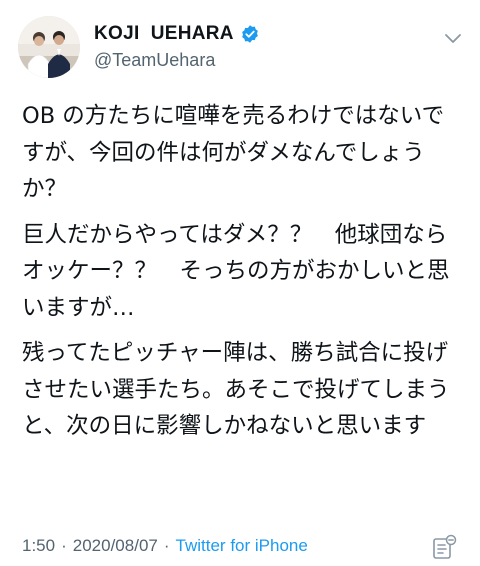 This screenshot has width=480, height=566. I want to click on tweet-date: 2020/08/07, so click(115, 546).